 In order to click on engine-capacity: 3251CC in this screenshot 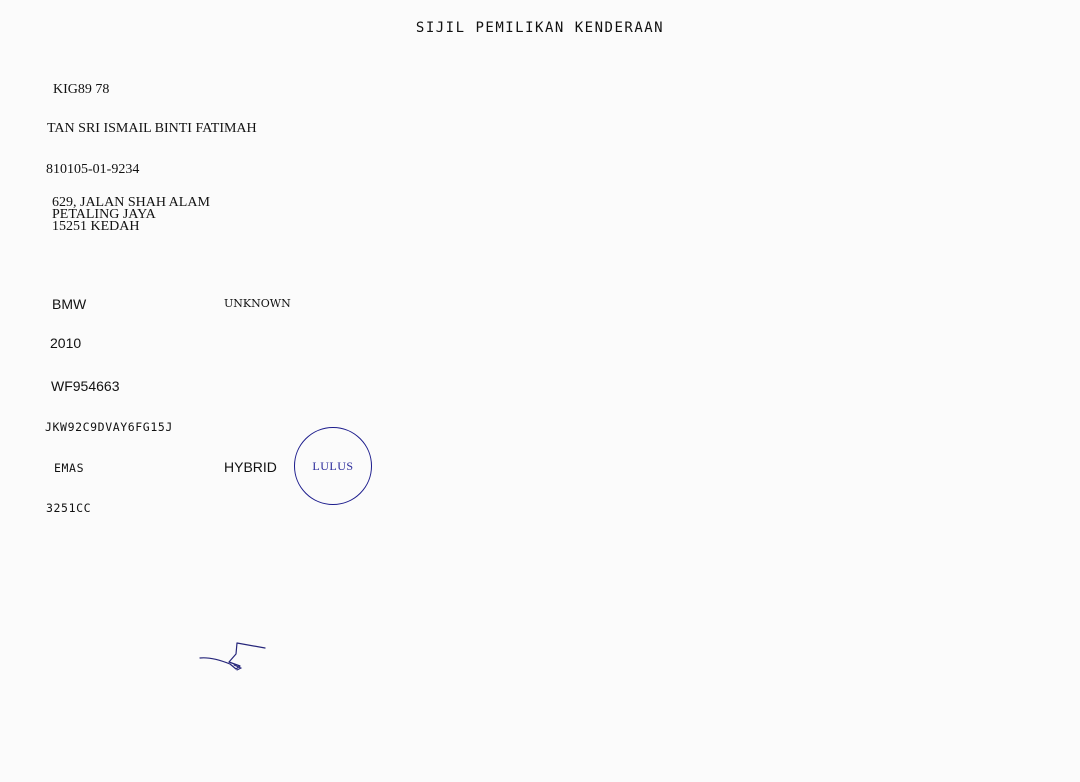, I will do `click(69, 508)`.